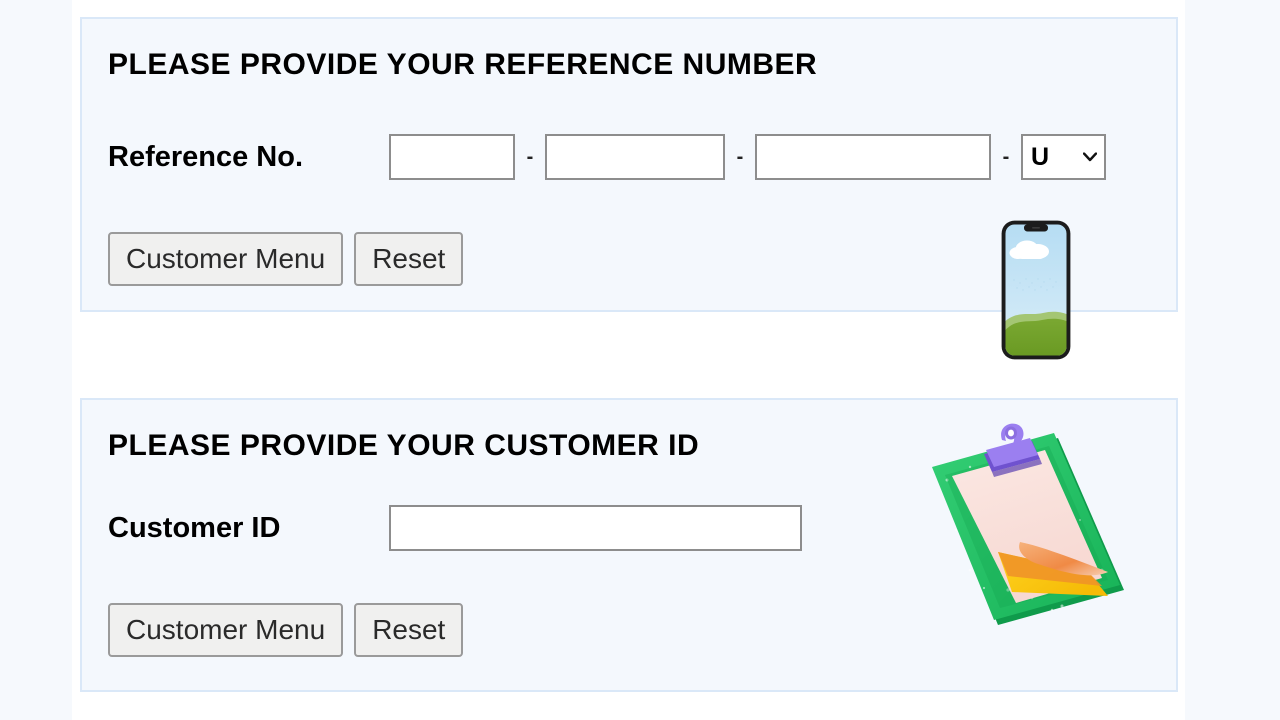  Describe the element at coordinates (194, 527) in the screenshot. I see `customer-id-label: Customer ID` at that location.